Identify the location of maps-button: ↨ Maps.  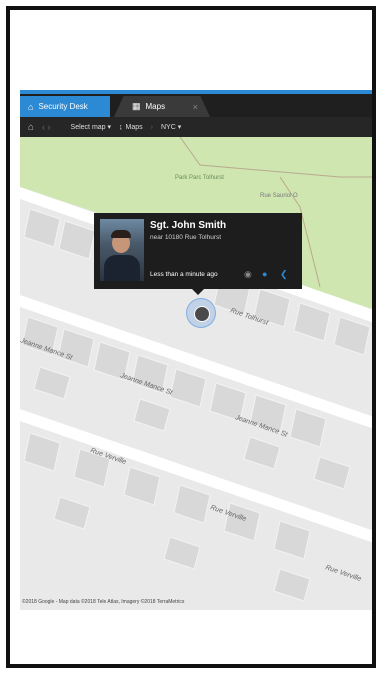
(131, 127).